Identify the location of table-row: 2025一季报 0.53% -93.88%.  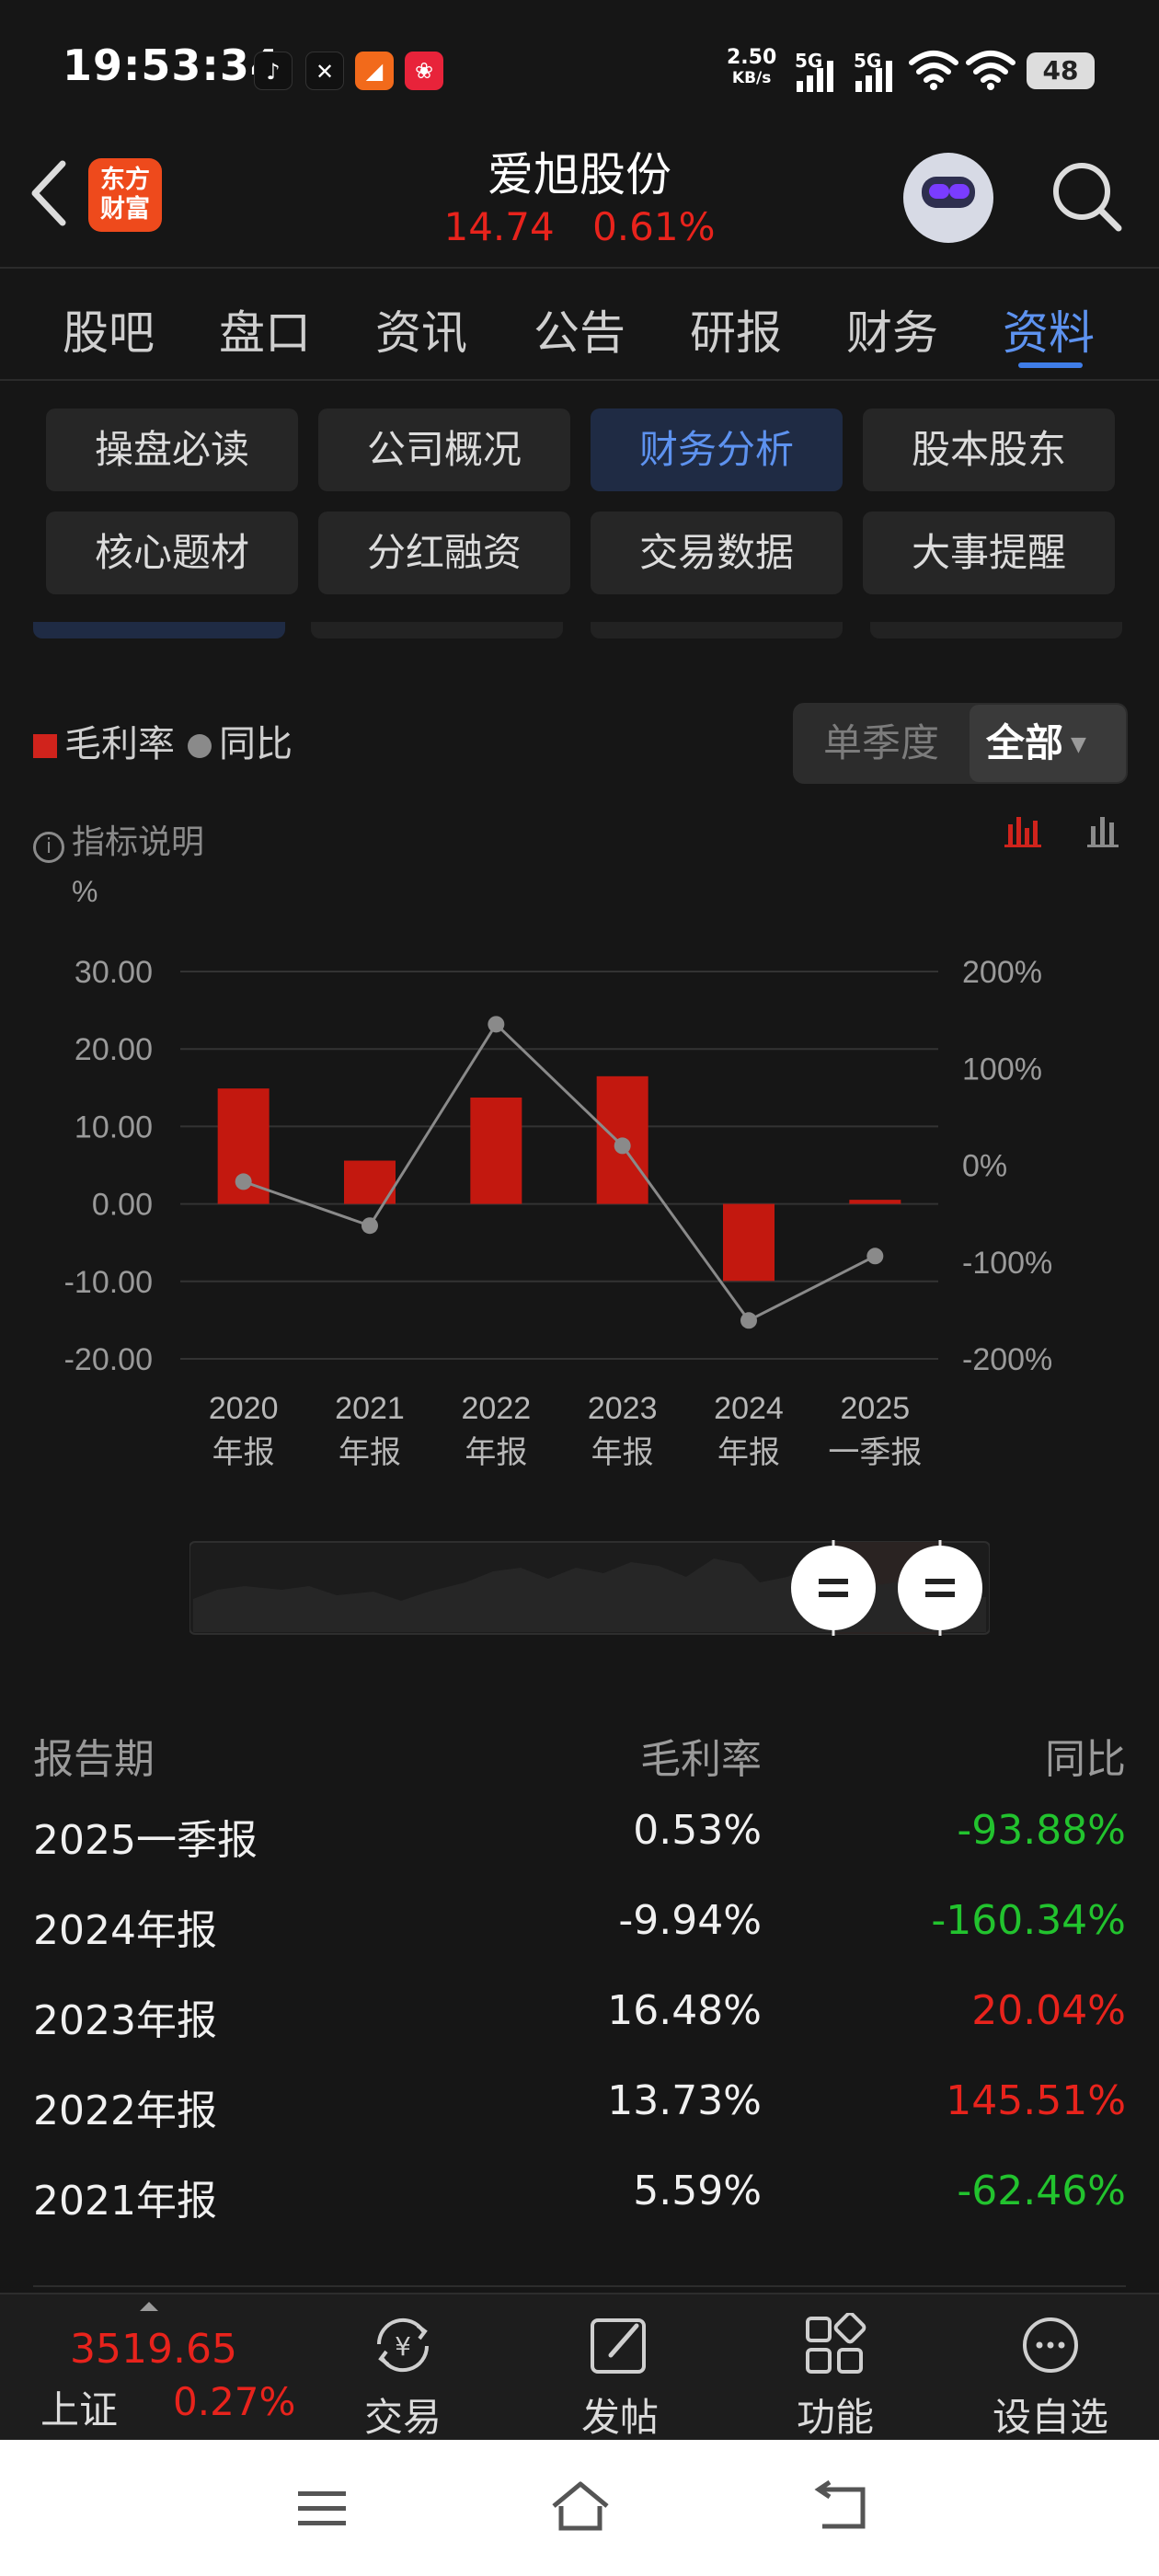
(579, 1833).